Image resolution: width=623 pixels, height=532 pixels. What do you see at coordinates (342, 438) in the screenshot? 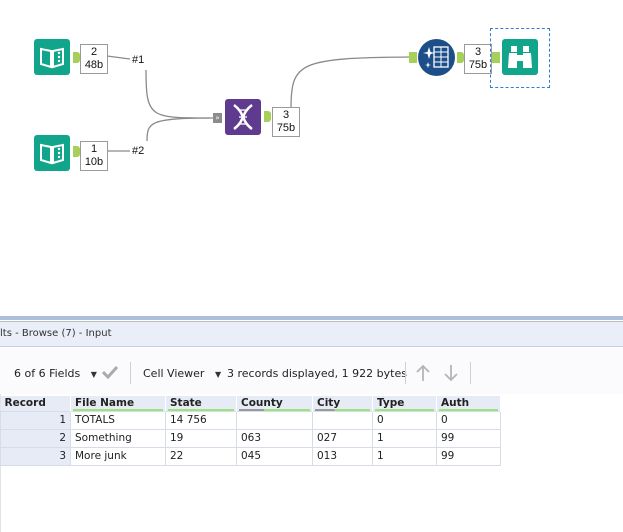
I see `cell-city: 027` at bounding box center [342, 438].